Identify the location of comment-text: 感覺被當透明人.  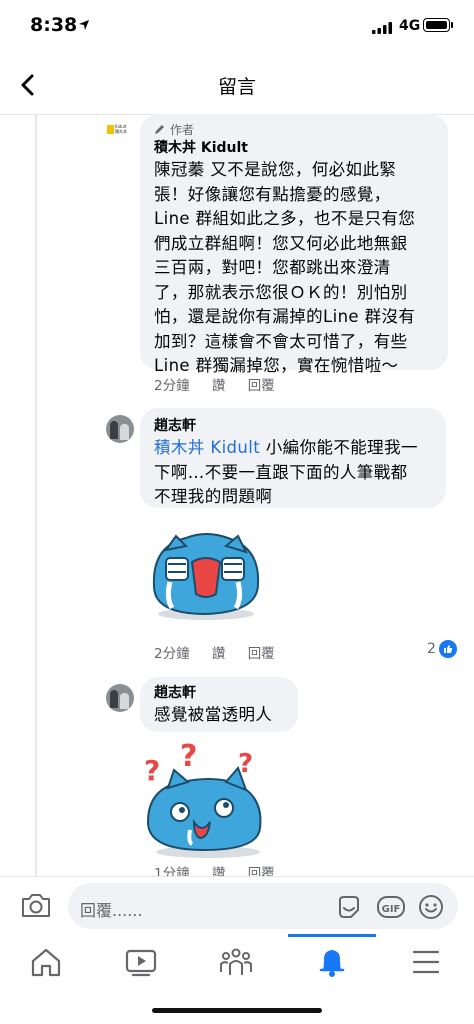
(213, 714).